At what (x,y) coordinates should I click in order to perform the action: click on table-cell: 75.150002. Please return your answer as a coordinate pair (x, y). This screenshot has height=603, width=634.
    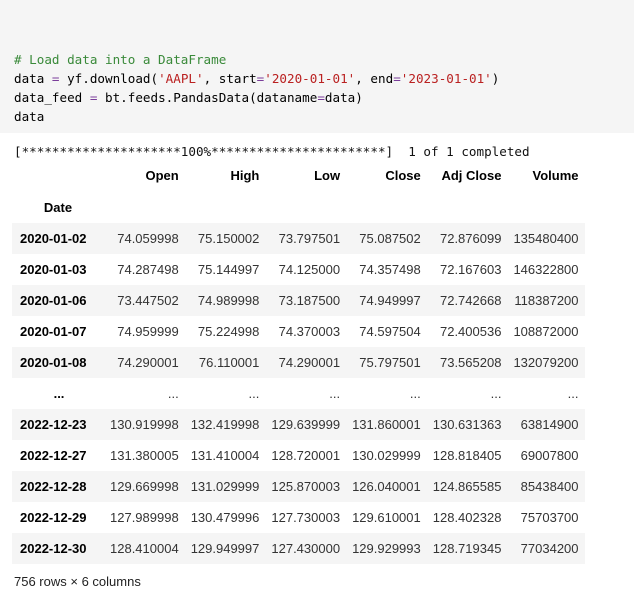
    Looking at the image, I should click on (228, 238).